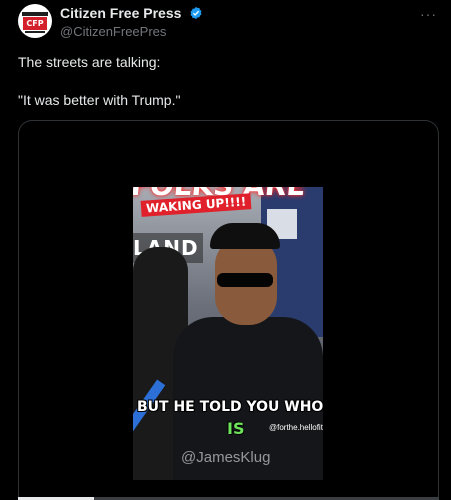 The height and width of the screenshot is (500, 451). I want to click on avatar-logo-text: CFP, so click(35, 23).